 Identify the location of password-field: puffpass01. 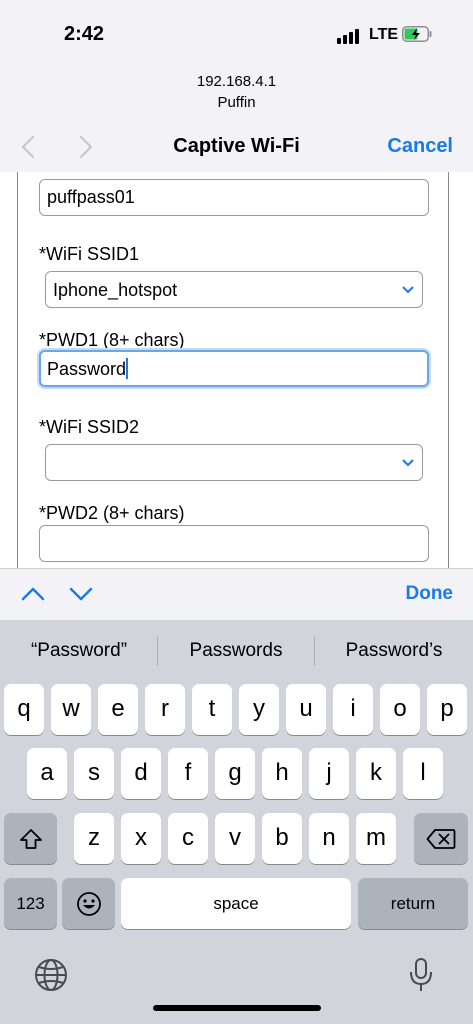
(234, 197).